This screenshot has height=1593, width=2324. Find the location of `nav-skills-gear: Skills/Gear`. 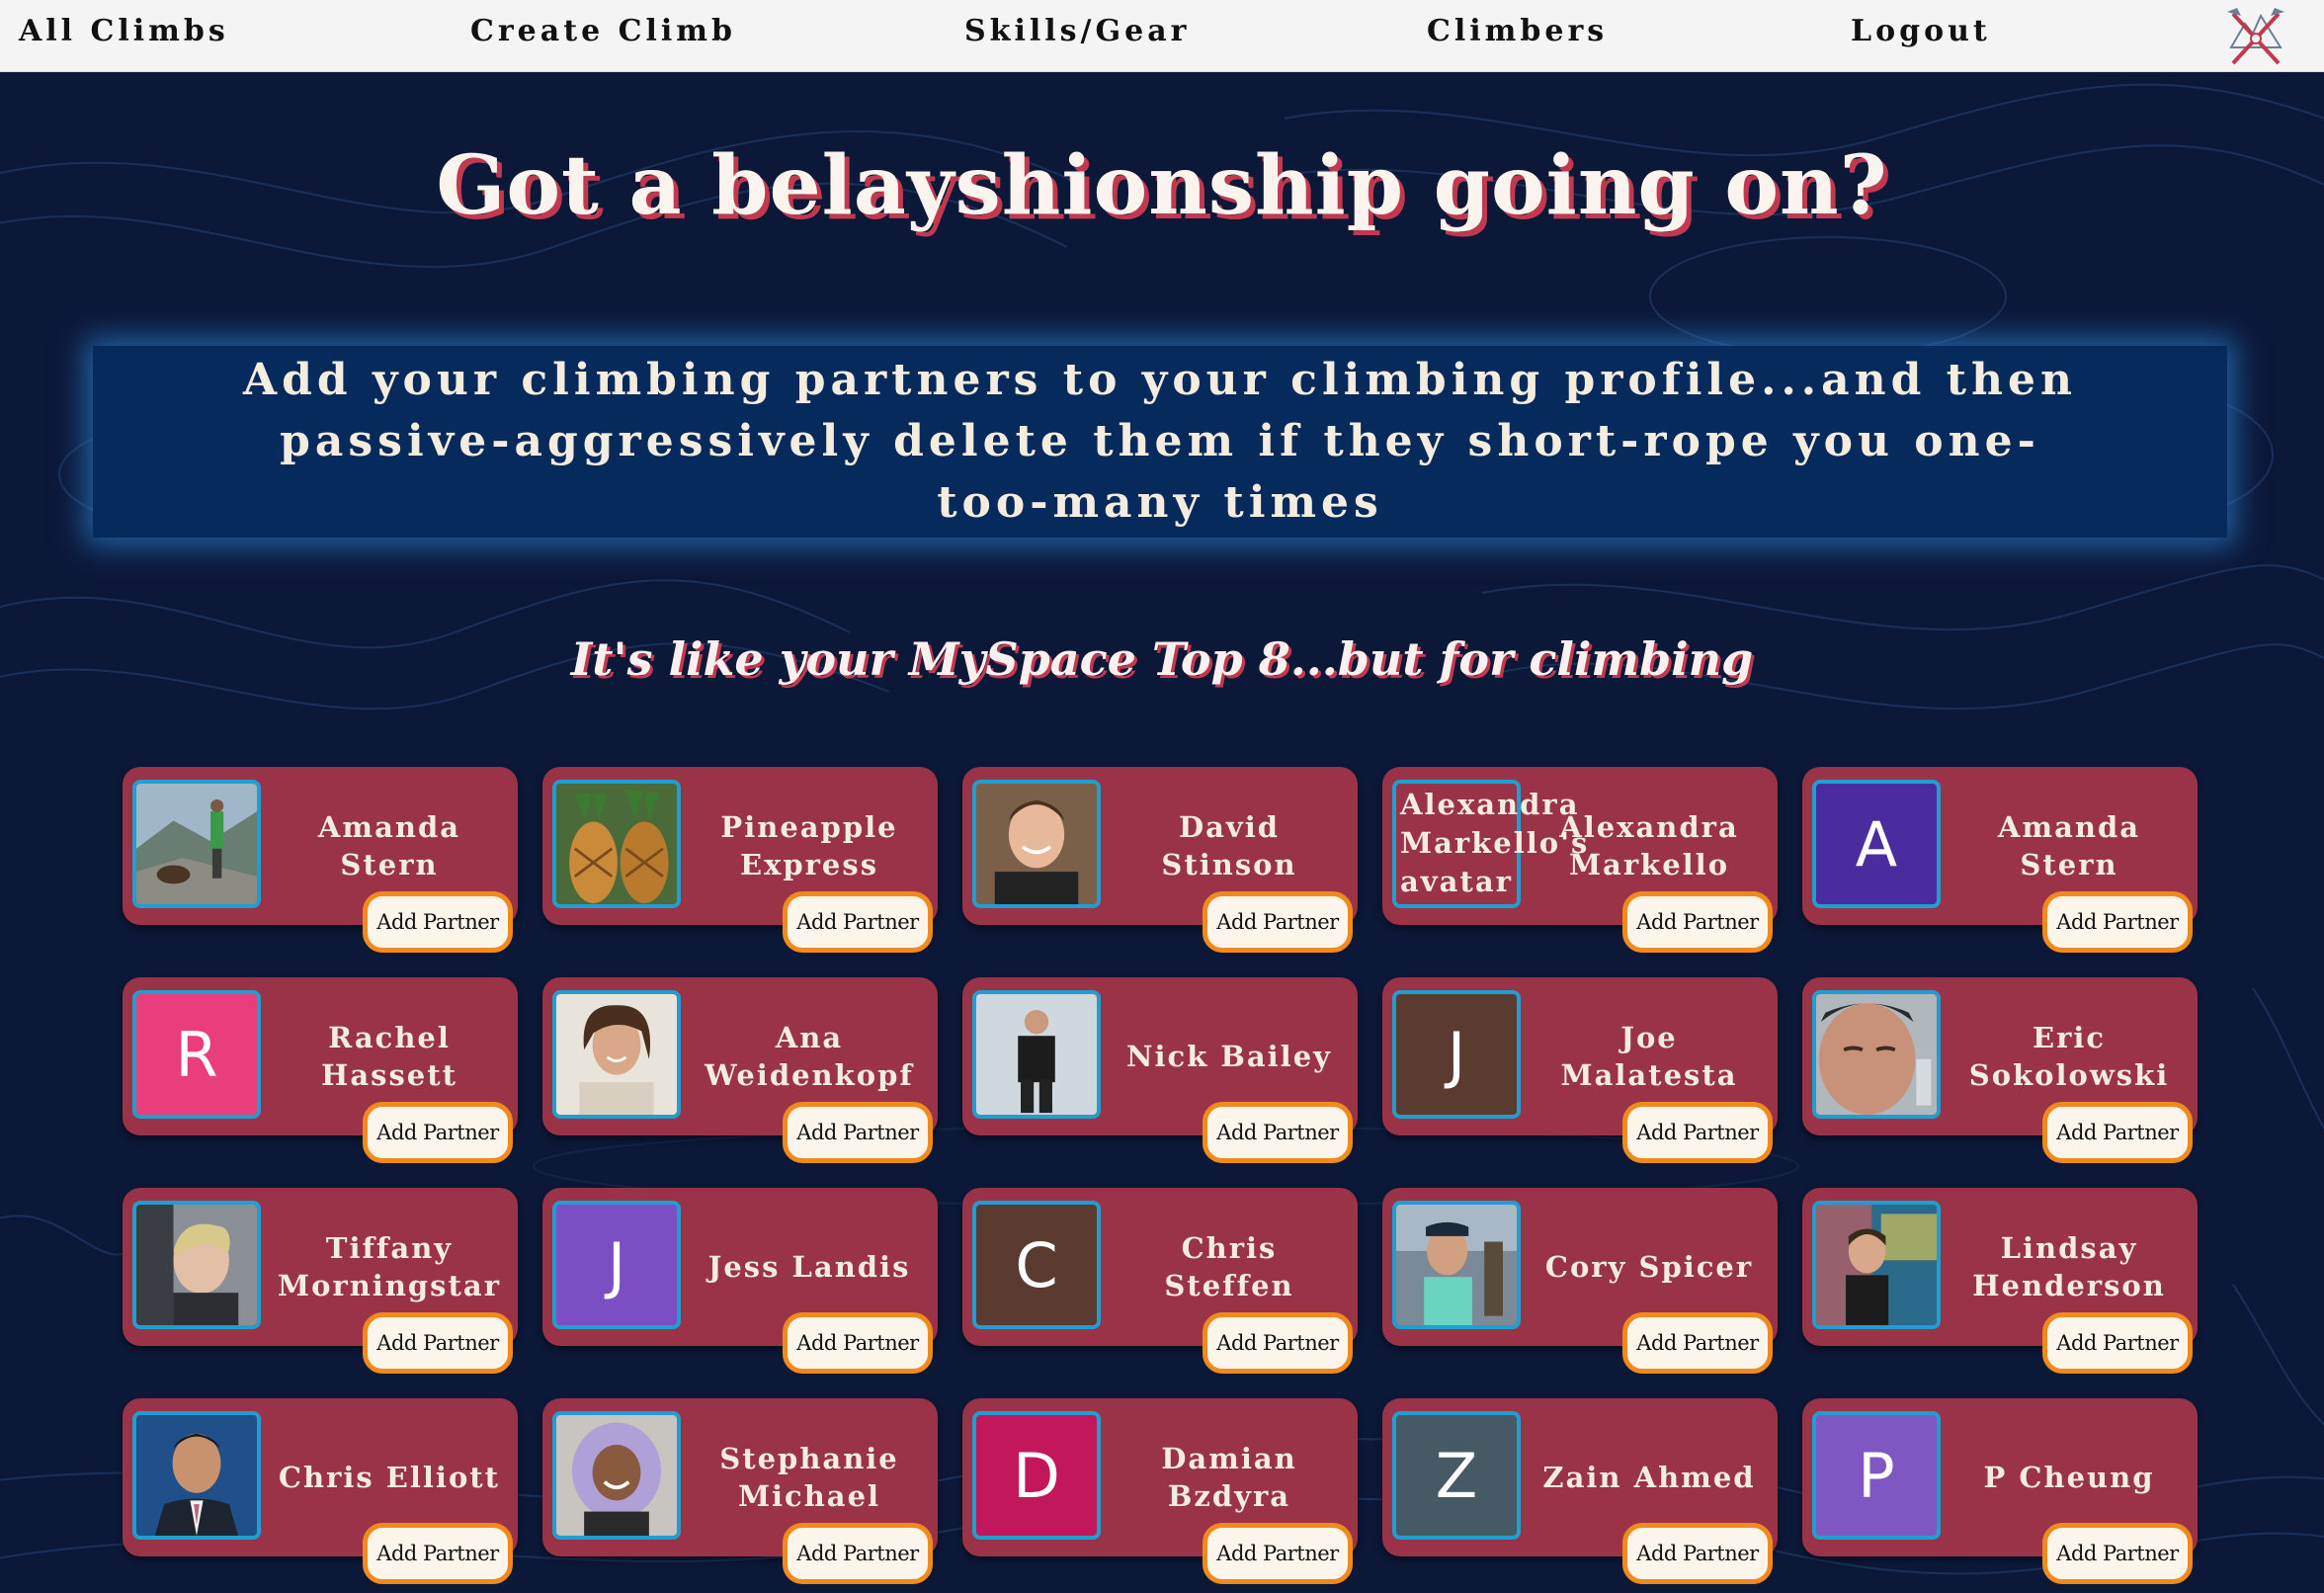

nav-skills-gear: Skills/Gear is located at coordinates (1077, 31).